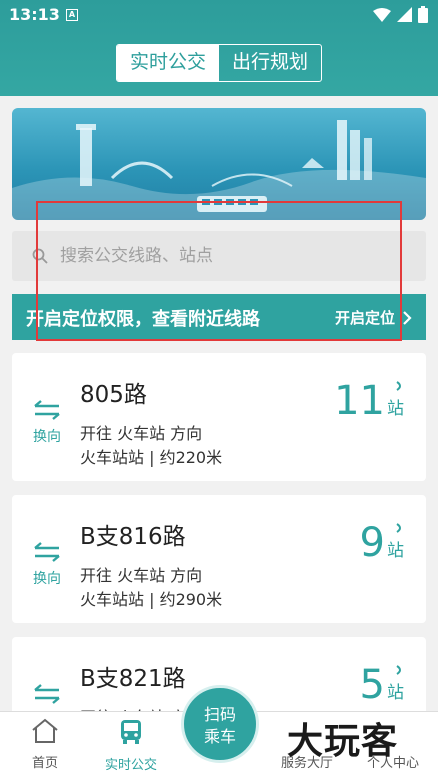 The height and width of the screenshot is (778, 438). Describe the element at coordinates (130, 765) in the screenshot. I see `tab-realtime-label: 实时公交` at that location.